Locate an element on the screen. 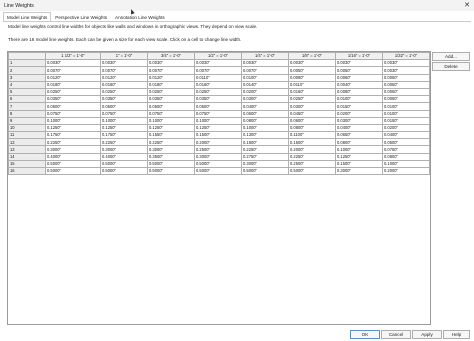 This screenshot has width=474, height=341. ok-button: OK is located at coordinates (365, 334).